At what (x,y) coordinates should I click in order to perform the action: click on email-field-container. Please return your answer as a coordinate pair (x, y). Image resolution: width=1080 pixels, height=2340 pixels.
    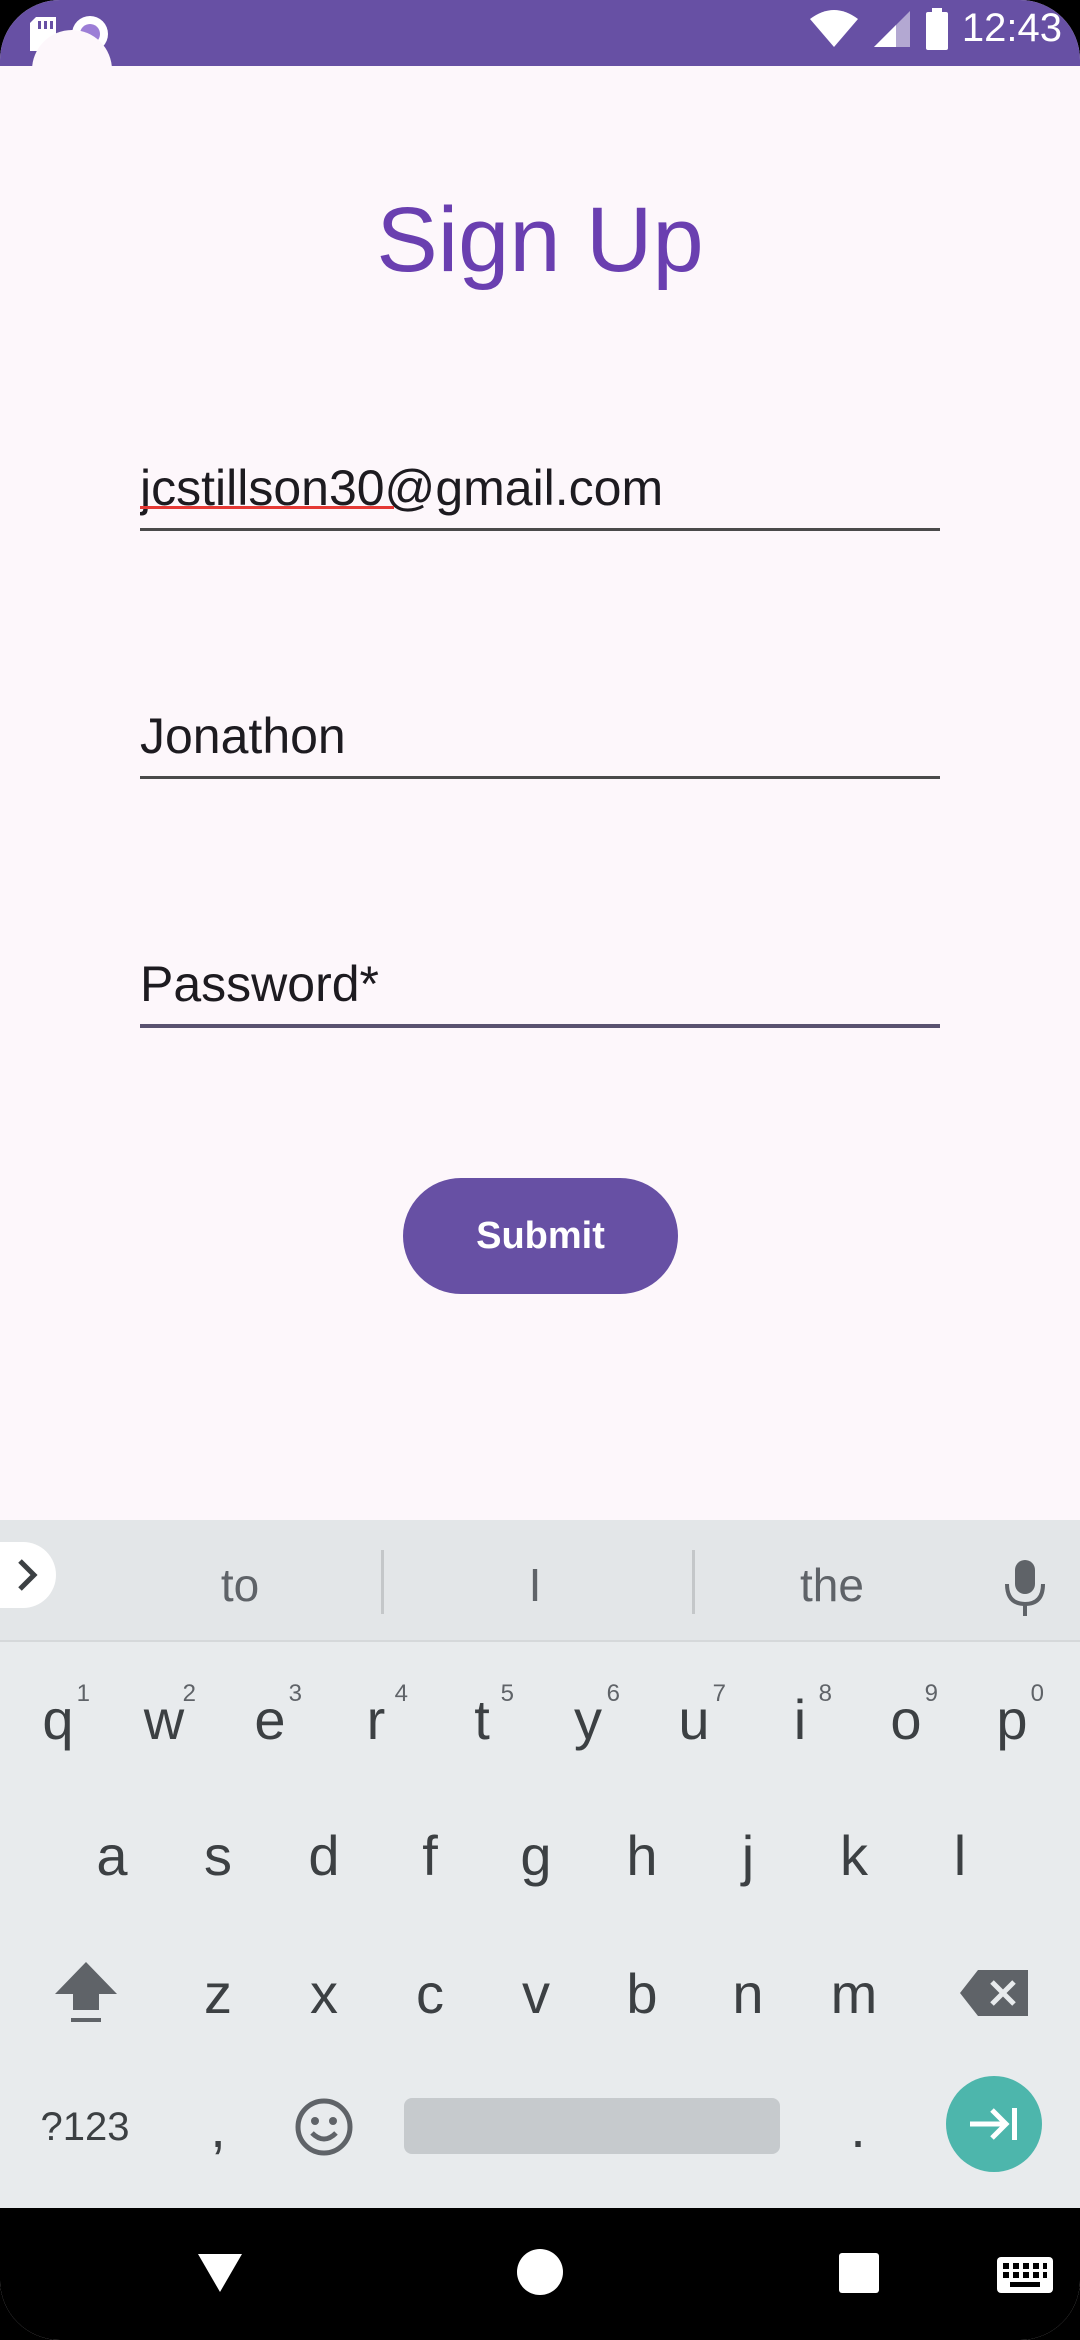
    Looking at the image, I should click on (540, 489).